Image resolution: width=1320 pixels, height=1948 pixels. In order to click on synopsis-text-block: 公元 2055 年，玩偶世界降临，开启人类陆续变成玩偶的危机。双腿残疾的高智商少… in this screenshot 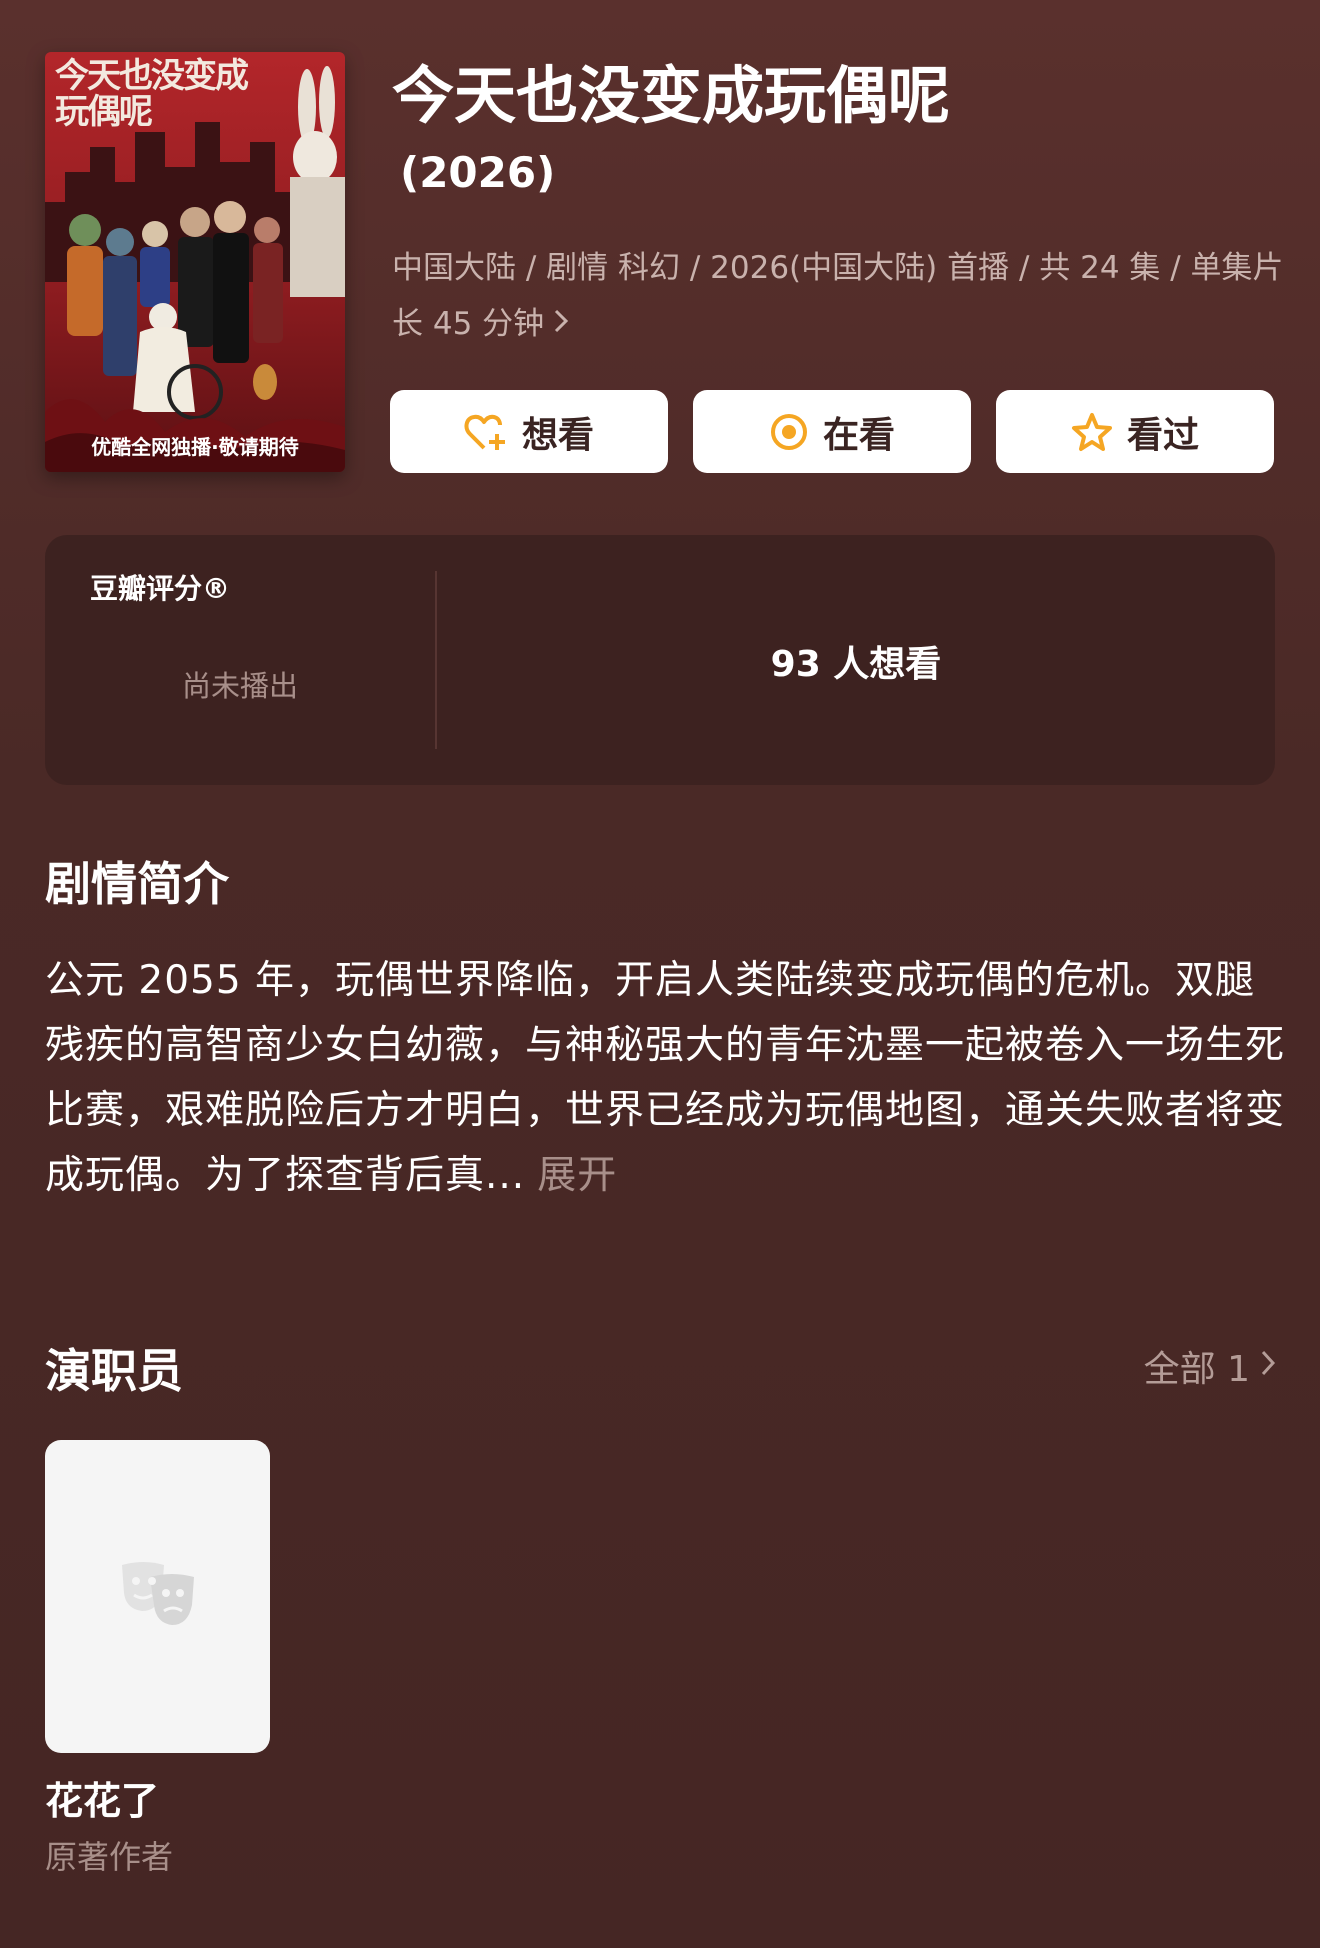, I will do `click(665, 1078)`.